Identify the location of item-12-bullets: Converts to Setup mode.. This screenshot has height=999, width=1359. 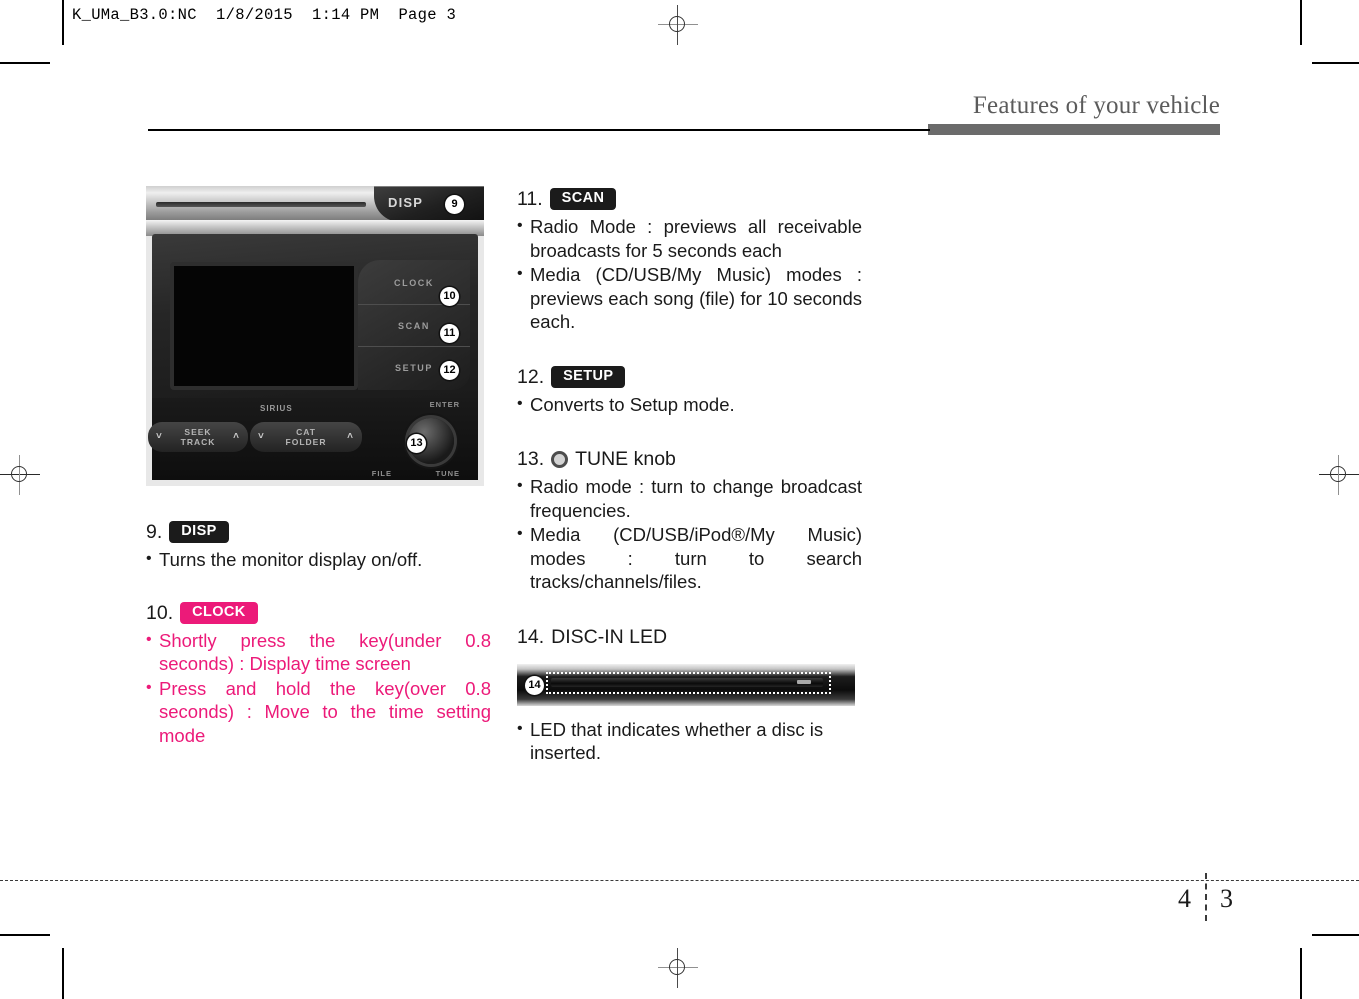
(689, 404).